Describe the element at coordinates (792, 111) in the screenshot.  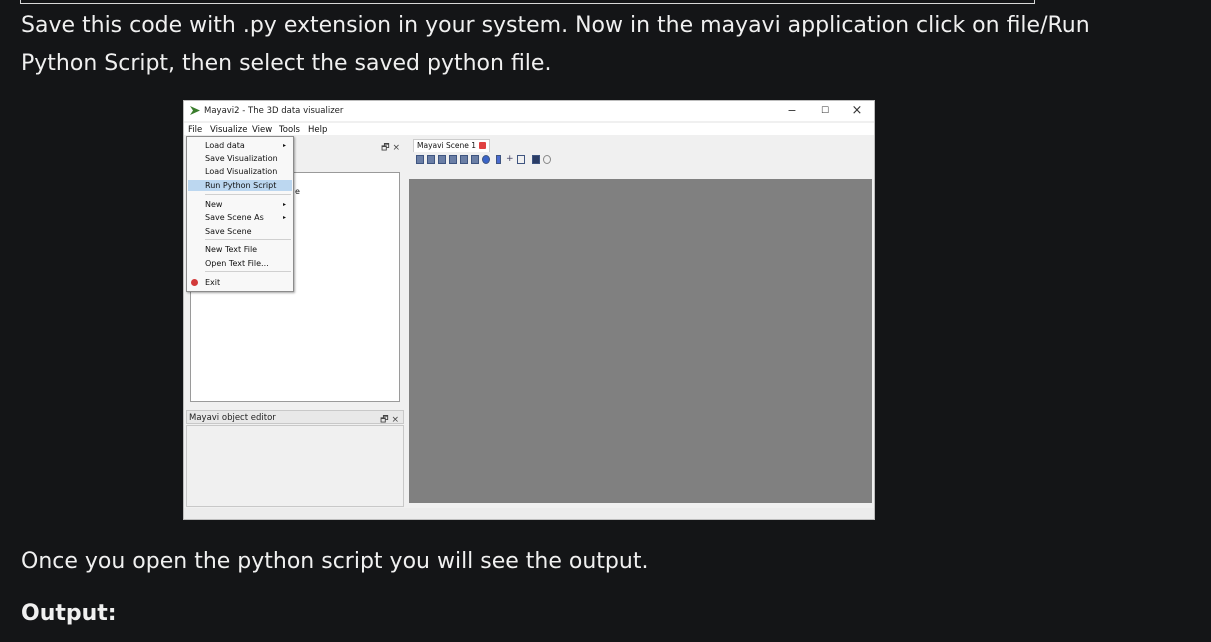
I see `minimize-icon: −` at that location.